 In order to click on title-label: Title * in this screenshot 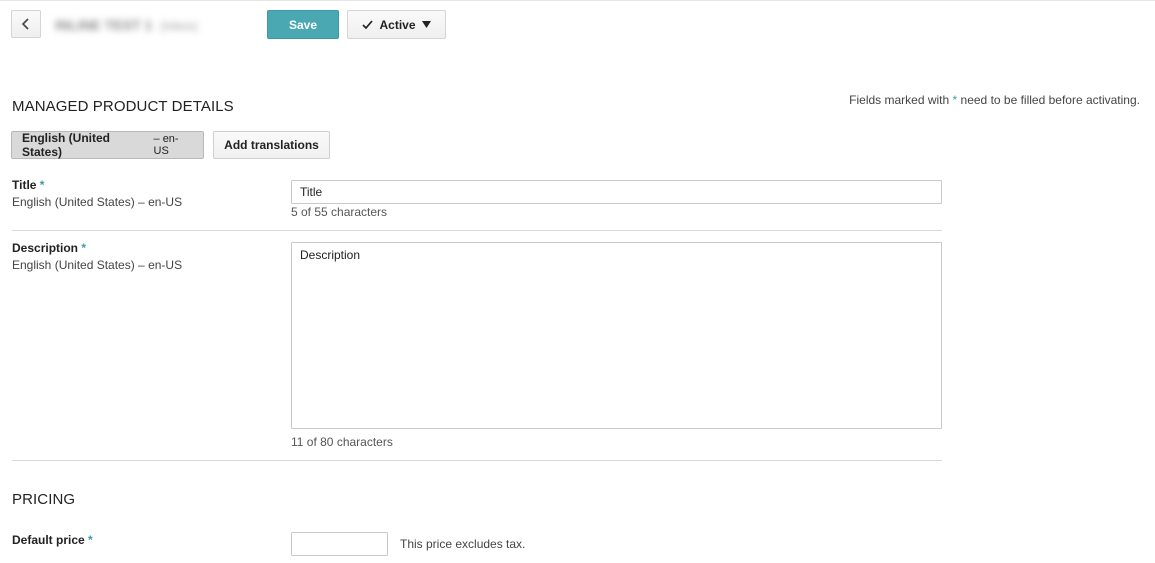, I will do `click(28, 185)`.